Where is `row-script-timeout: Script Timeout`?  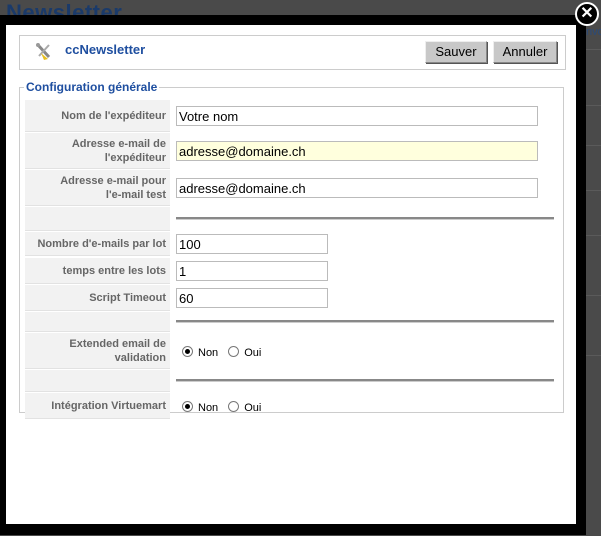
row-script-timeout: Script Timeout is located at coordinates (291, 298).